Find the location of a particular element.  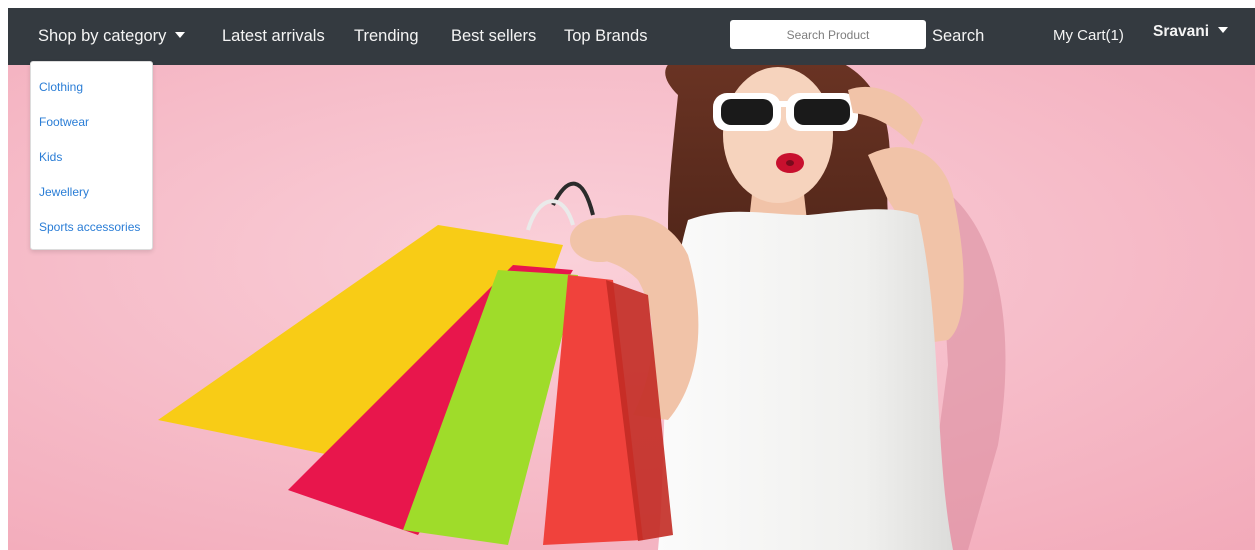

white-dress is located at coordinates (805, 379).